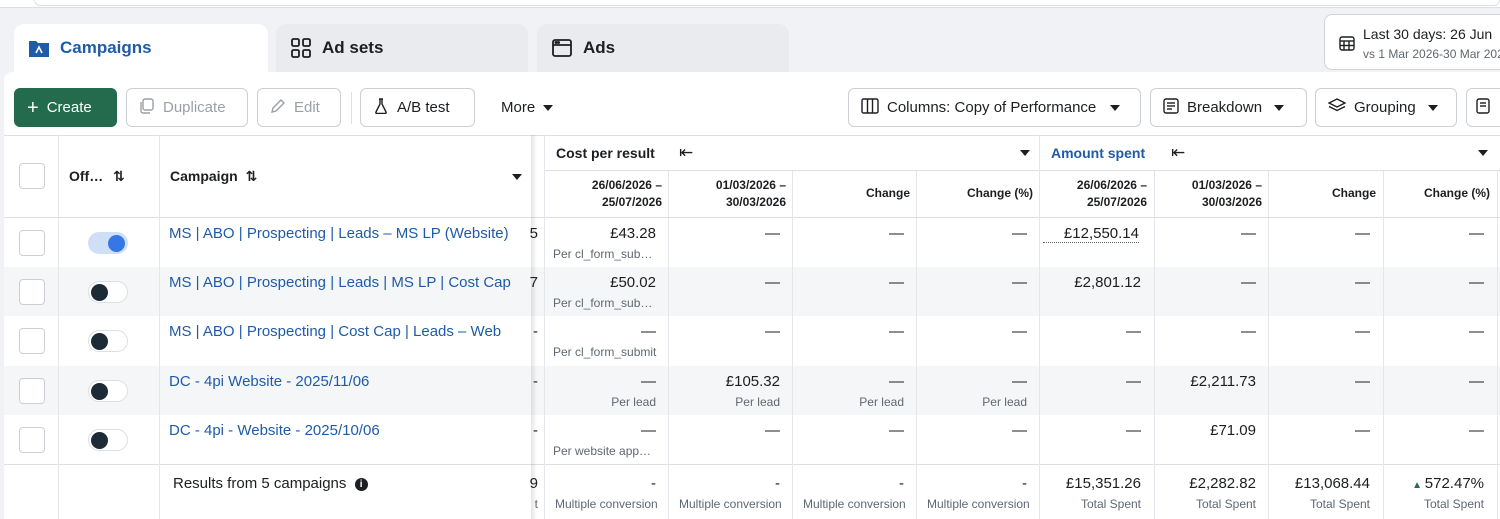 The width and height of the screenshot is (1500, 519). I want to click on tab-ad-sets: Ad sets, so click(402, 48).